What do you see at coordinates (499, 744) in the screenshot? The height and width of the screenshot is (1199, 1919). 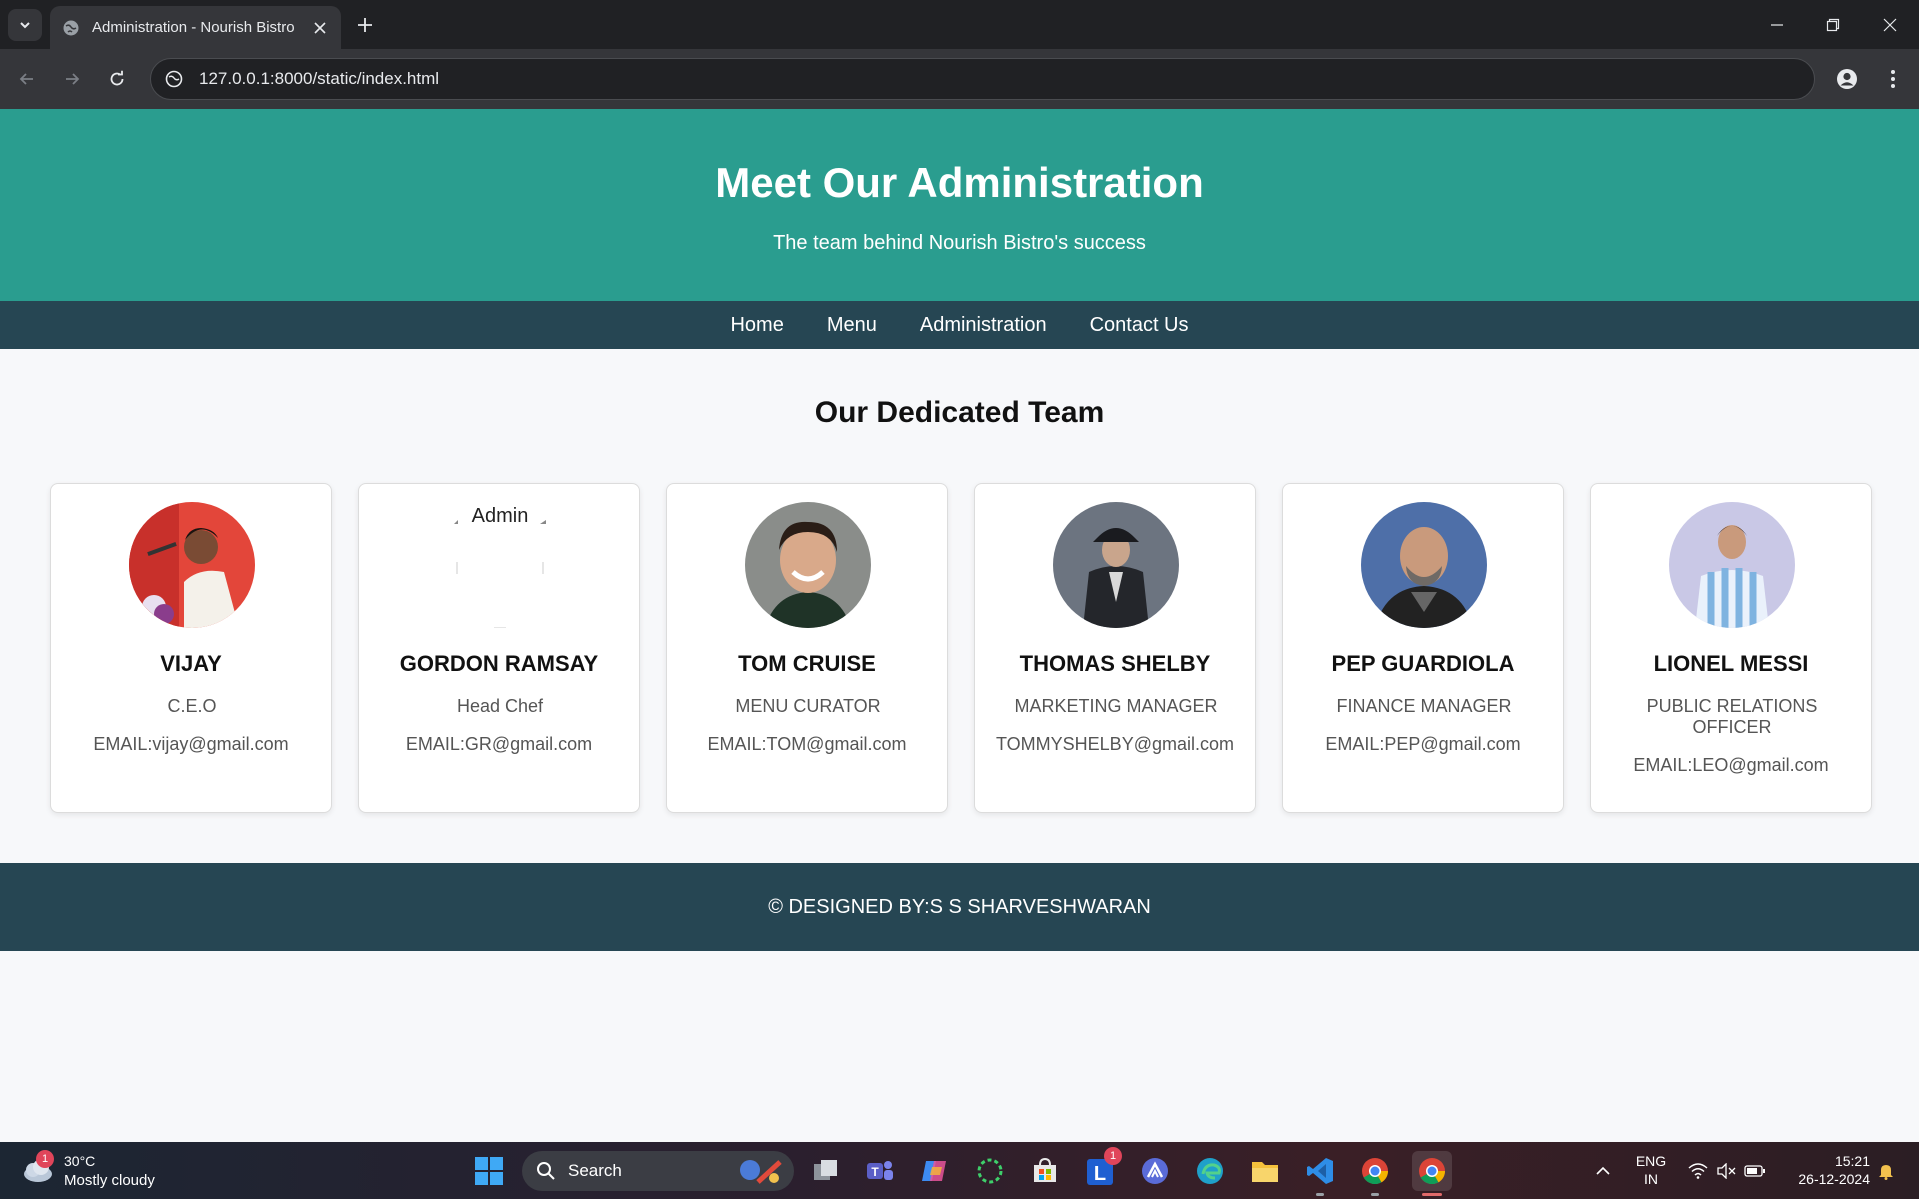 I see `member-email: EMAIL:GR@gmail.com` at bounding box center [499, 744].